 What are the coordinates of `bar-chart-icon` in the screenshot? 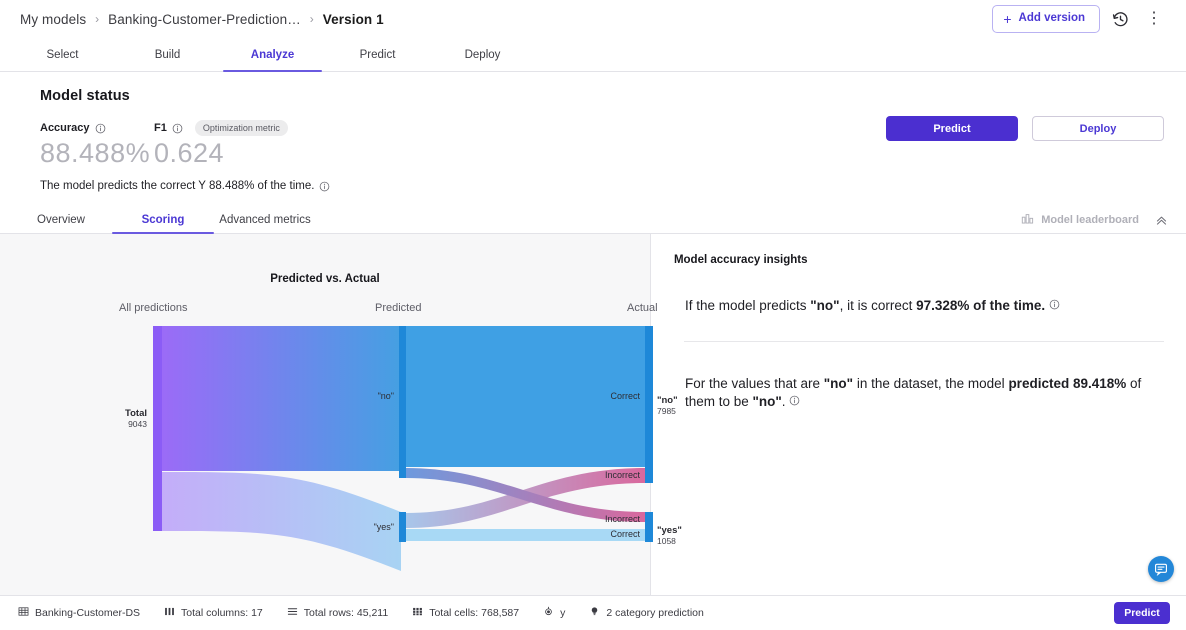 It's located at (1027, 220).